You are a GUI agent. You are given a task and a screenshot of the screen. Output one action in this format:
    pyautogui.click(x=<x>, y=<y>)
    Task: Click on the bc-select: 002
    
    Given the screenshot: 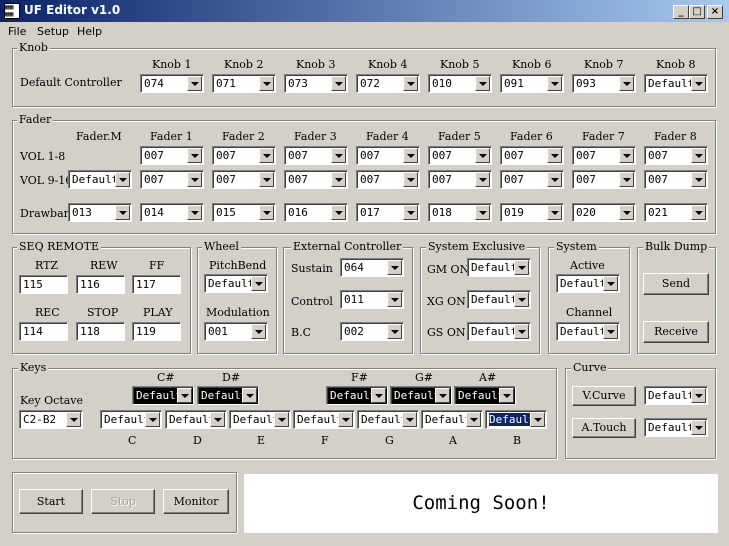 What is the action you would take?
    pyautogui.click(x=372, y=331)
    